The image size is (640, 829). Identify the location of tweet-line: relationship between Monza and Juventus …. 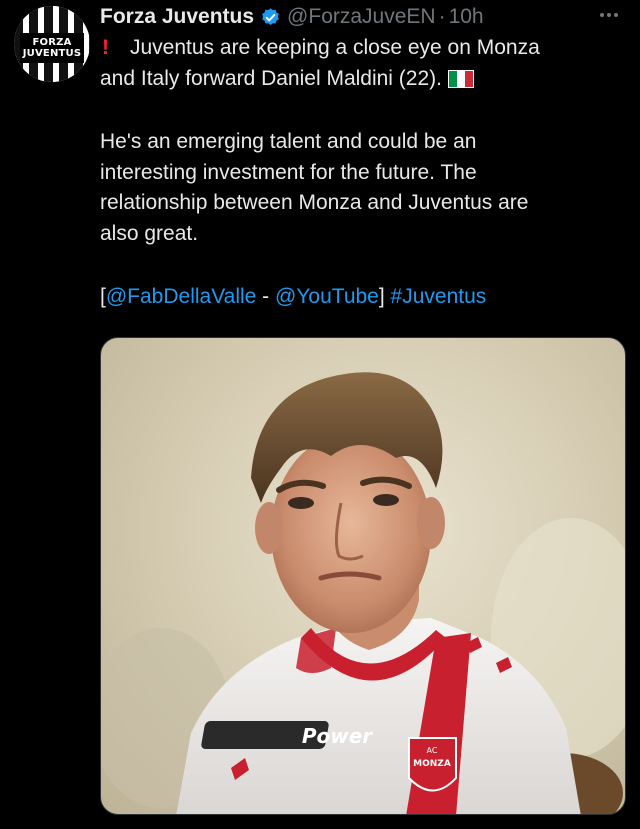
(360, 203).